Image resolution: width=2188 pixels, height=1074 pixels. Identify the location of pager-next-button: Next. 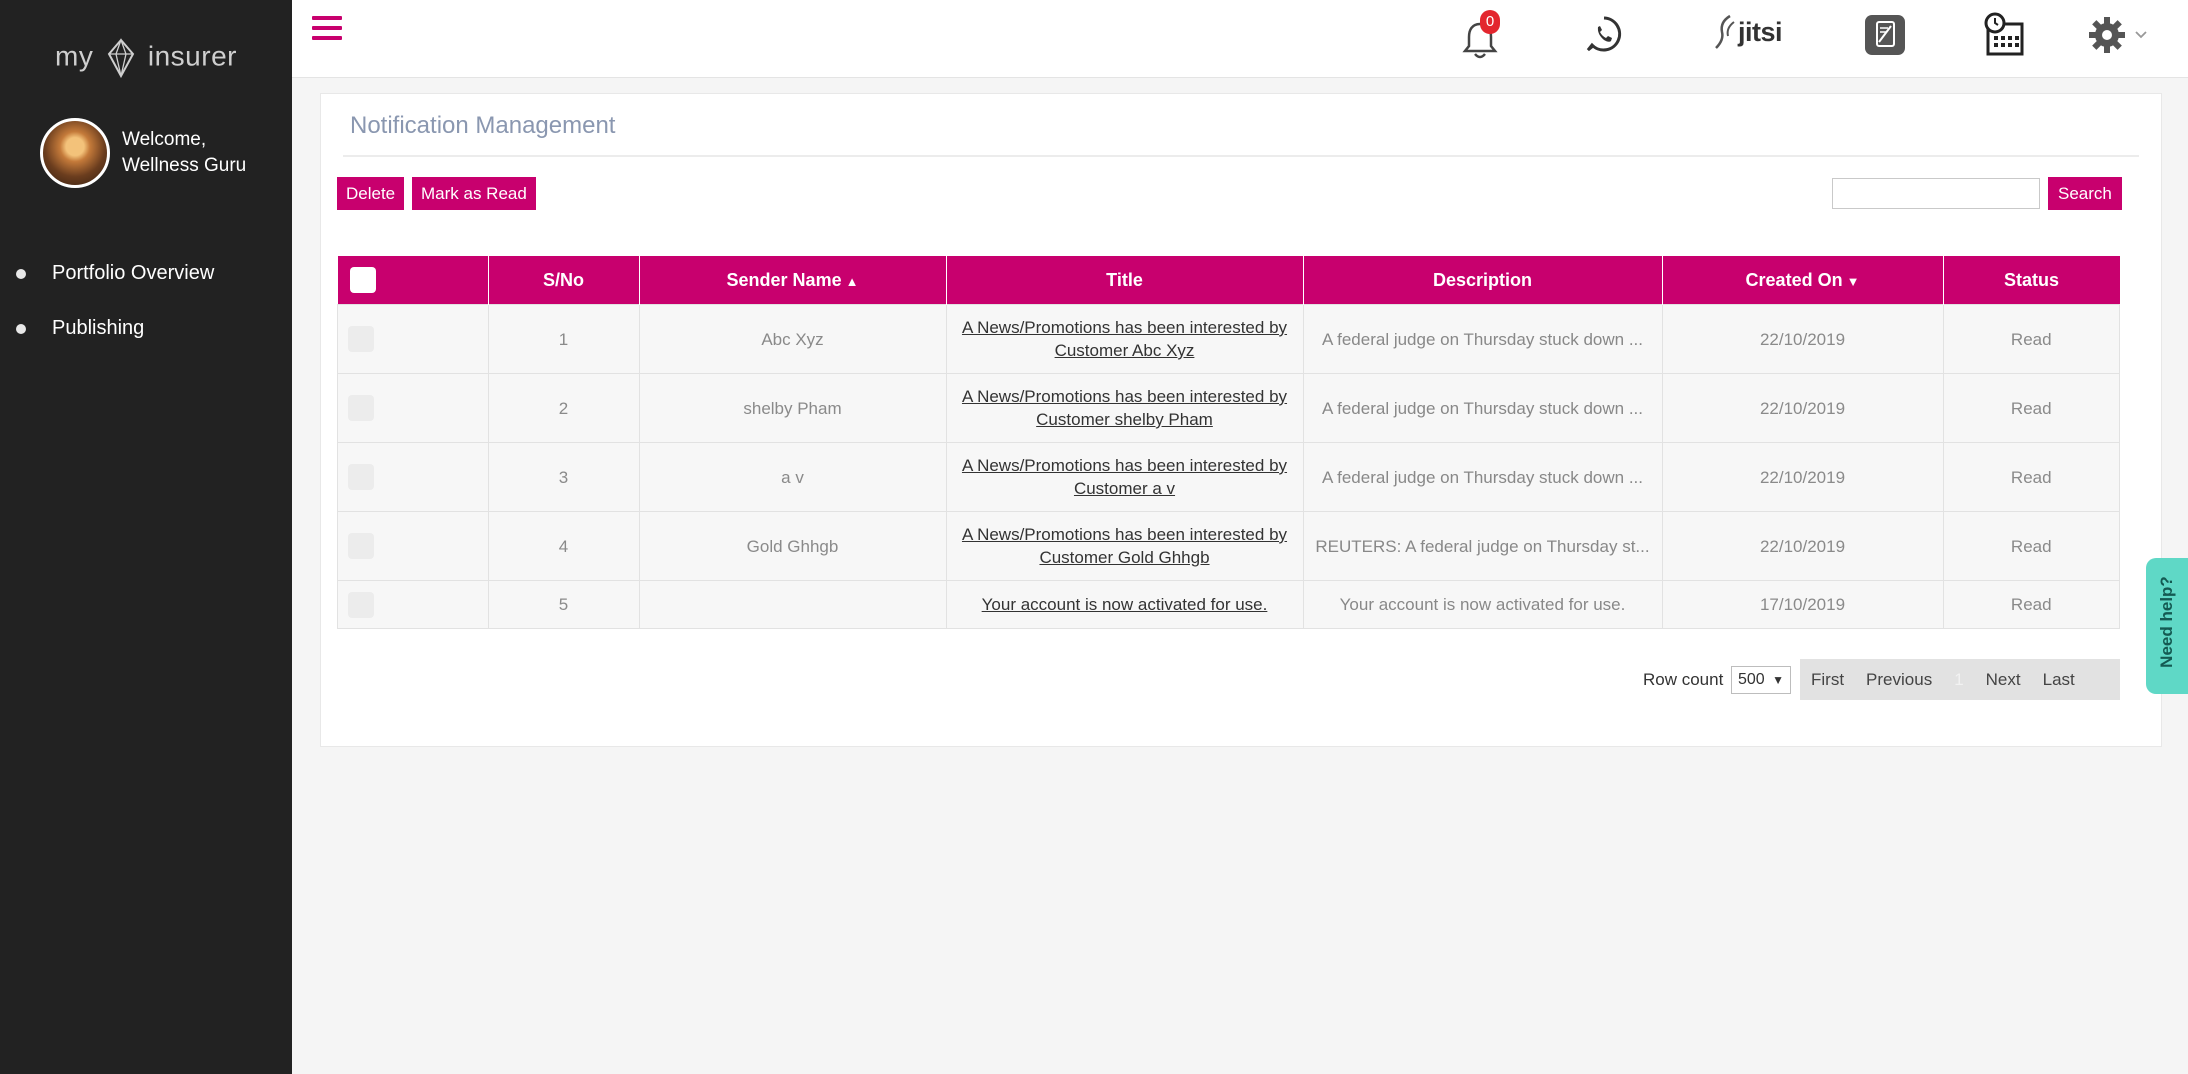
(2003, 680).